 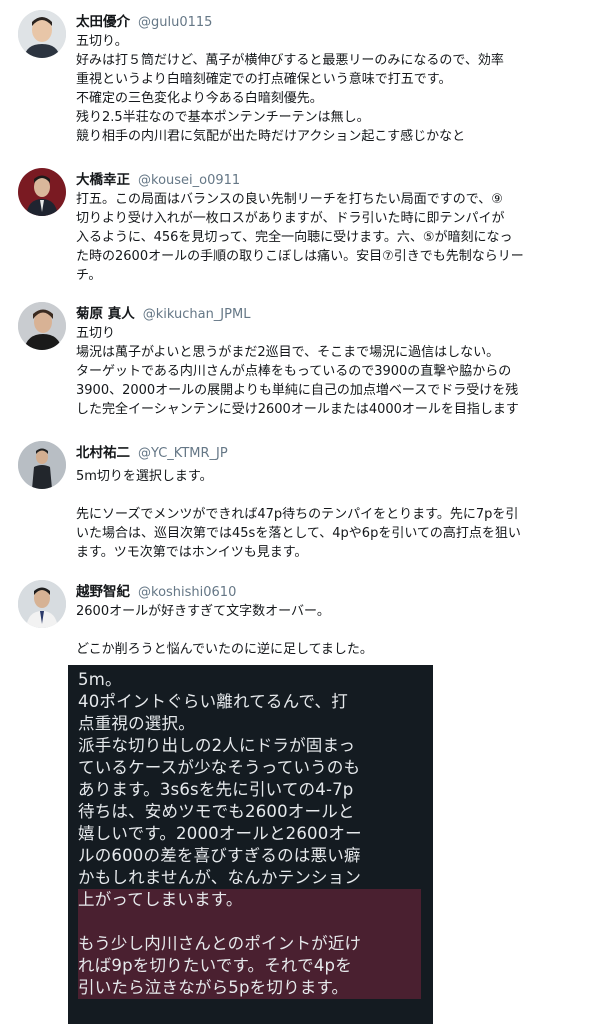 What do you see at coordinates (249, 988) in the screenshot?
I see `highlighted-line: 引いたら泣きながら5pを切ります。` at bounding box center [249, 988].